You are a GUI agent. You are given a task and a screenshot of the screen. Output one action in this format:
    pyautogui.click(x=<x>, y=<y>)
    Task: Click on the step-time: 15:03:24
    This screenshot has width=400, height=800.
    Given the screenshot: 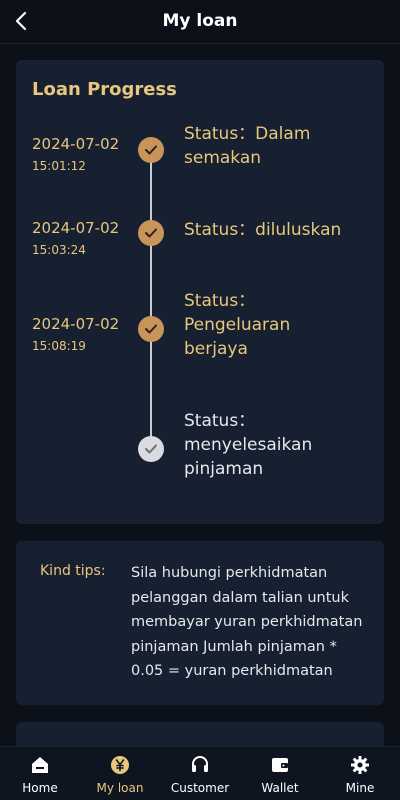 What is the action you would take?
    pyautogui.click(x=59, y=250)
    